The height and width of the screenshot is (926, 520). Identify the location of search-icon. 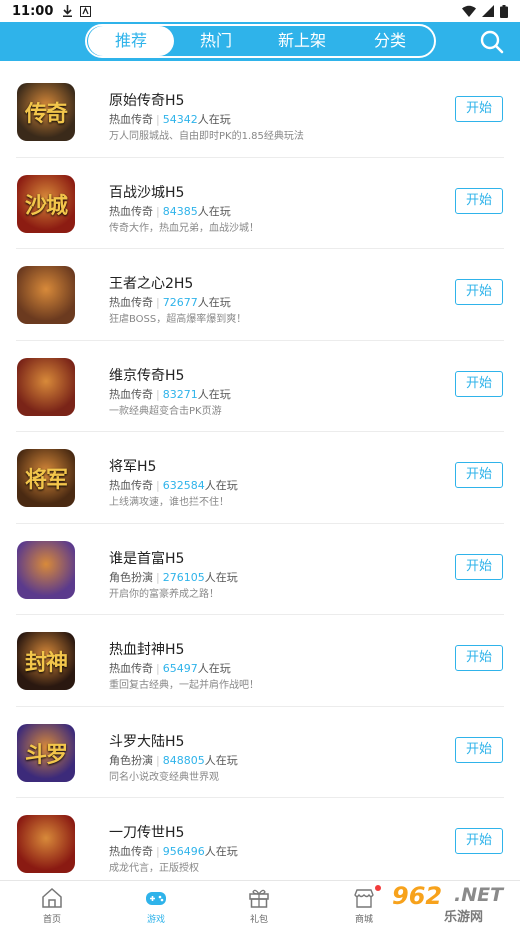
(492, 42).